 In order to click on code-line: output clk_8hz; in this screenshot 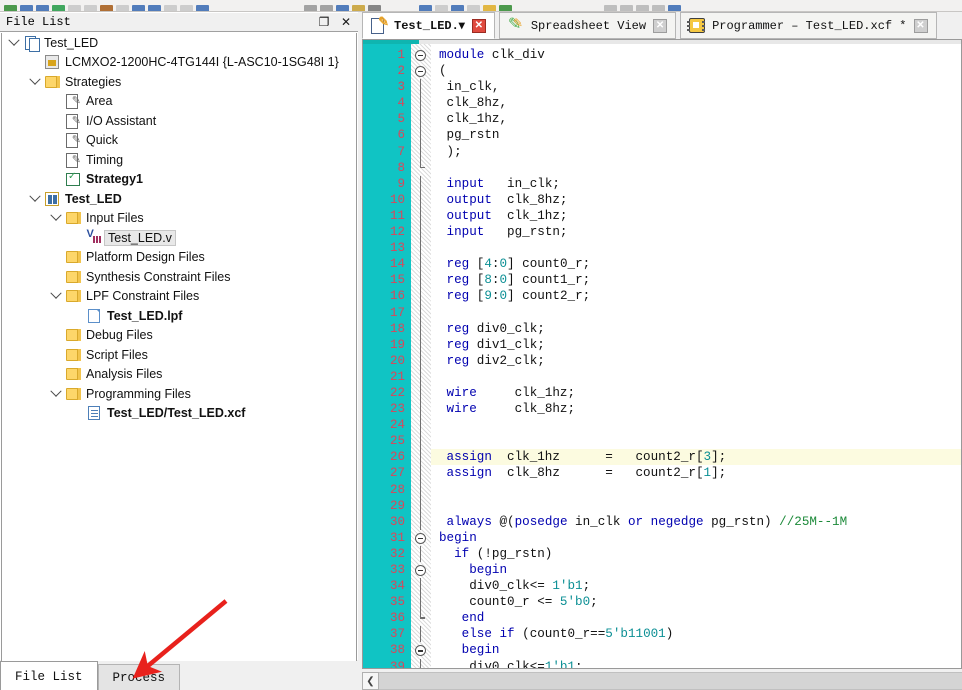, I will do `click(696, 200)`.